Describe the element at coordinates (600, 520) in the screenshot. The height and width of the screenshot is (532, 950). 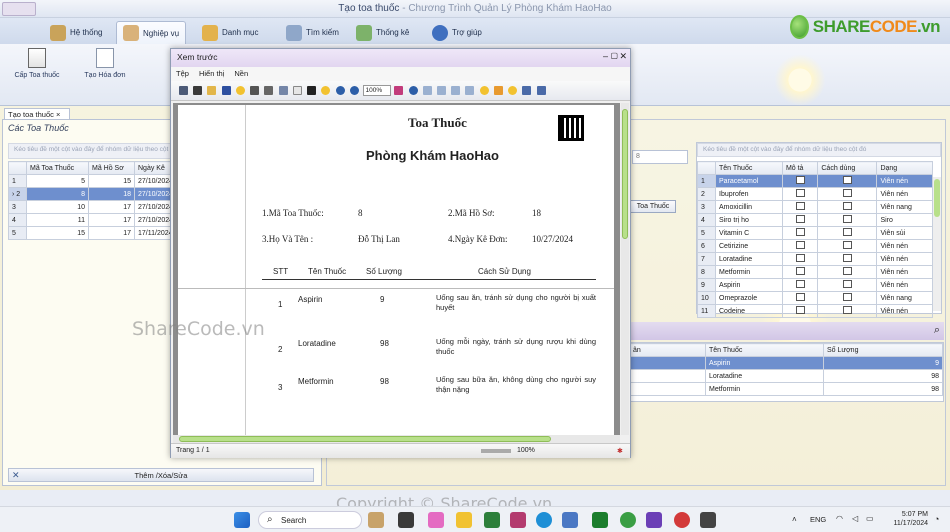
I see `xbox-icon` at that location.